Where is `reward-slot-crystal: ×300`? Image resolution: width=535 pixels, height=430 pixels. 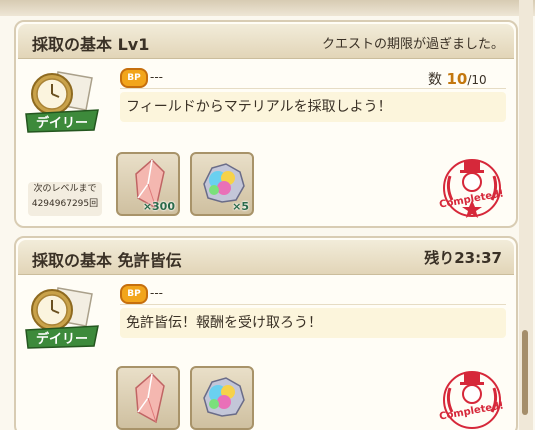
reward-slot-crystal: ×300 is located at coordinates (148, 184).